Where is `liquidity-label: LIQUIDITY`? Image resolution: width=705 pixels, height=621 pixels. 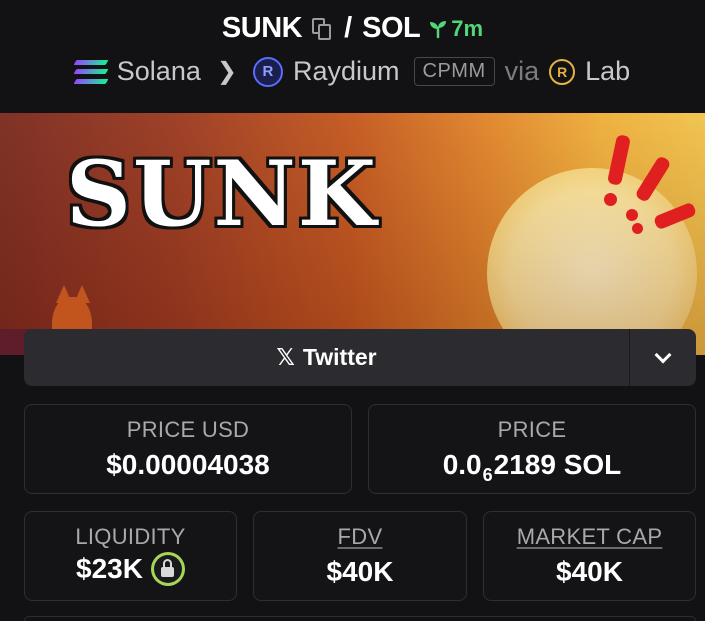 liquidity-label: LIQUIDITY is located at coordinates (130, 536).